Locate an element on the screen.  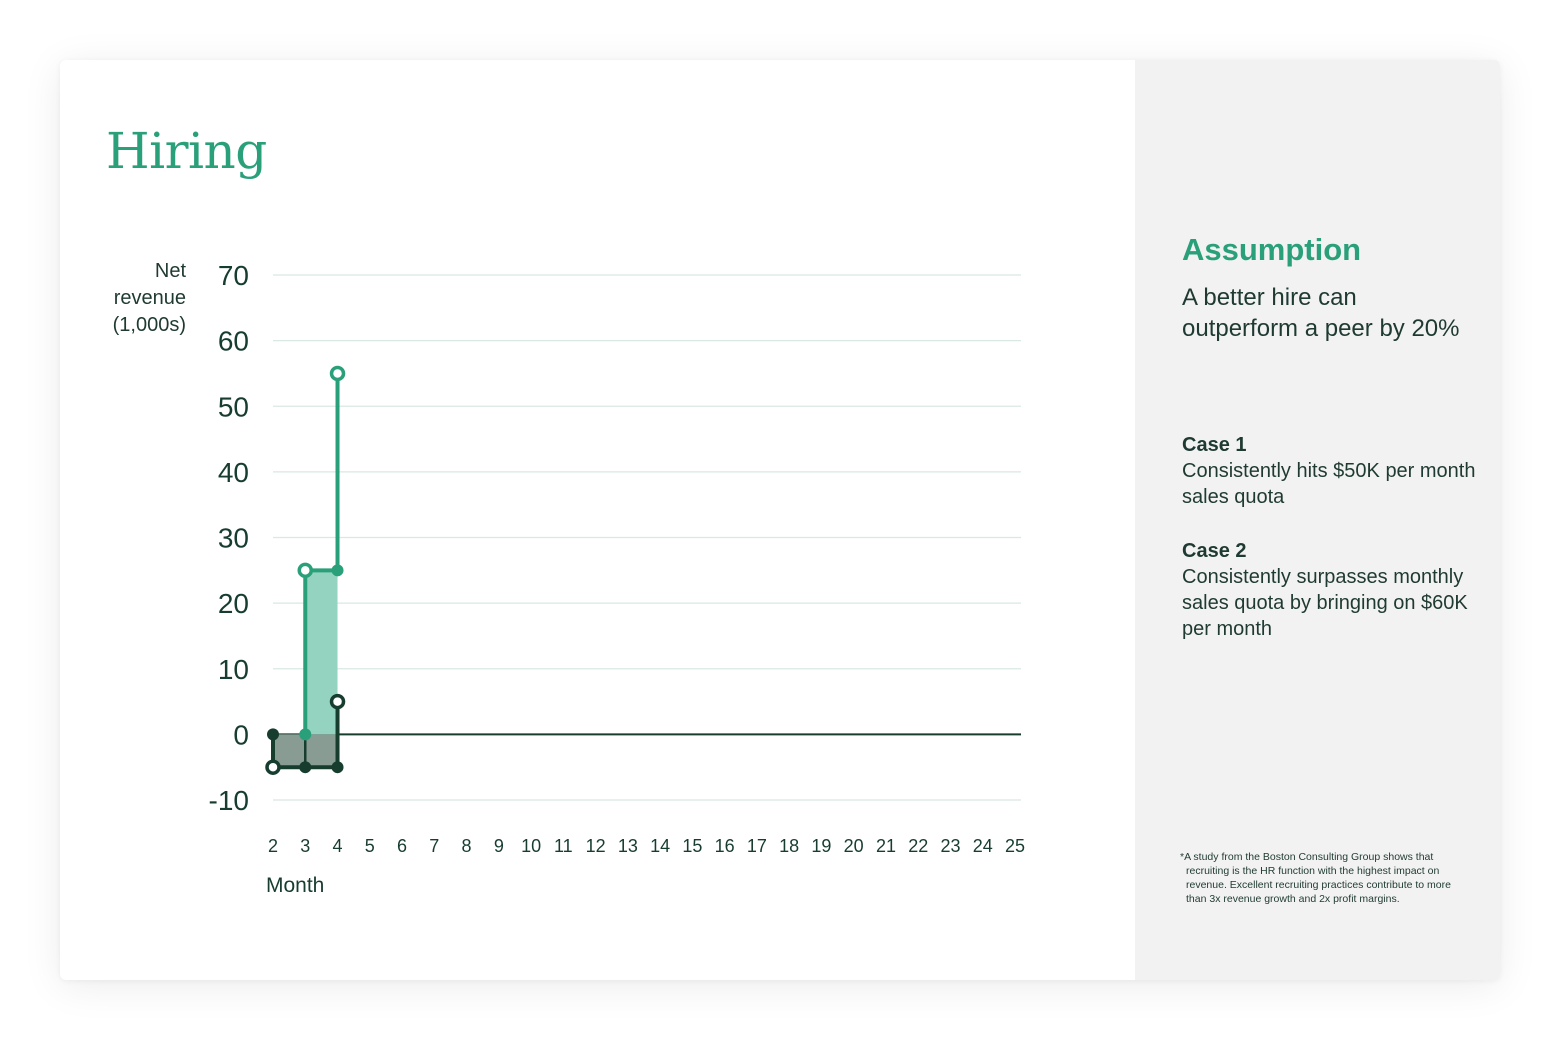
x-tick-label: 8 is located at coordinates (467, 846).